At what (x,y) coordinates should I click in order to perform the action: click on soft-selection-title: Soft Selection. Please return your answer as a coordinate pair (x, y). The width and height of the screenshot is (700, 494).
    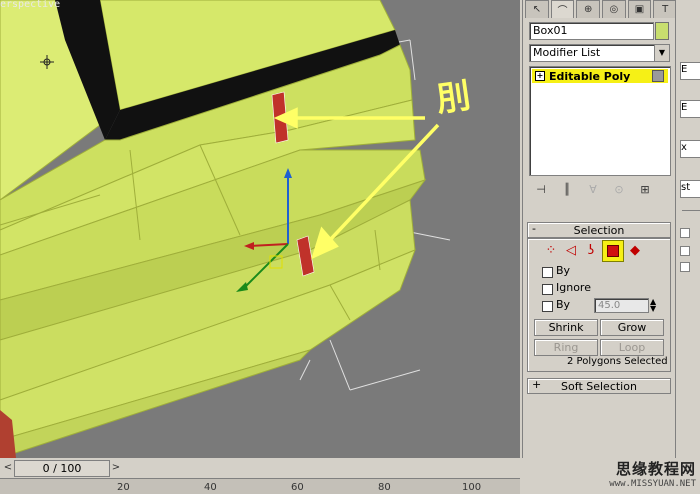
    Looking at the image, I should click on (599, 386).